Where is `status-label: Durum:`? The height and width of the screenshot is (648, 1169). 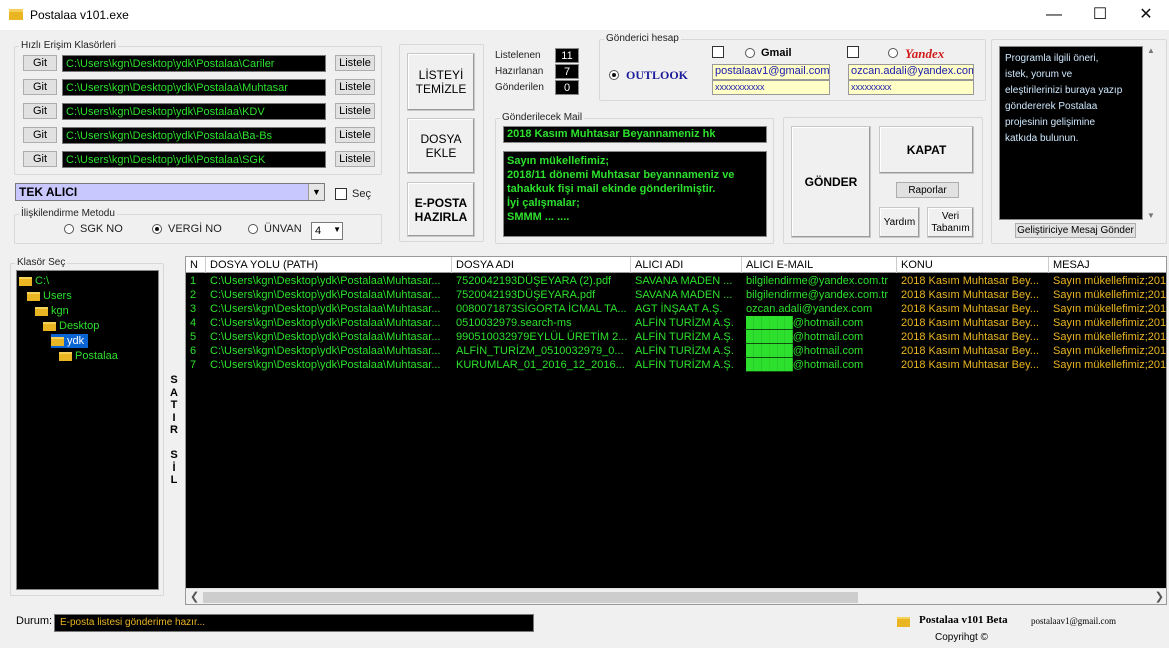
status-label: Durum: is located at coordinates (34, 621).